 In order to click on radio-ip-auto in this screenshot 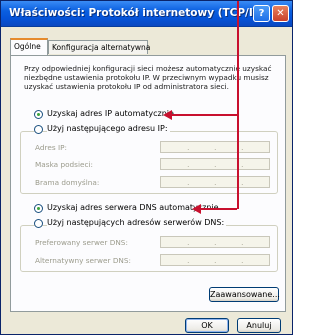, I will do `click(38, 114)`.